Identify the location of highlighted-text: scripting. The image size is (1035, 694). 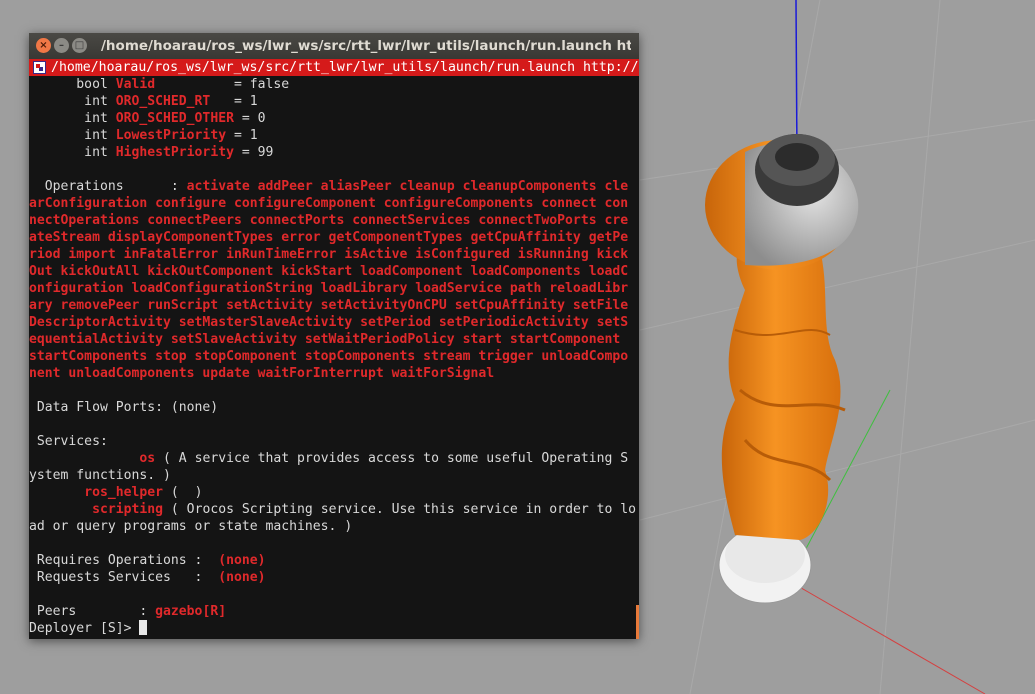
(128, 509).